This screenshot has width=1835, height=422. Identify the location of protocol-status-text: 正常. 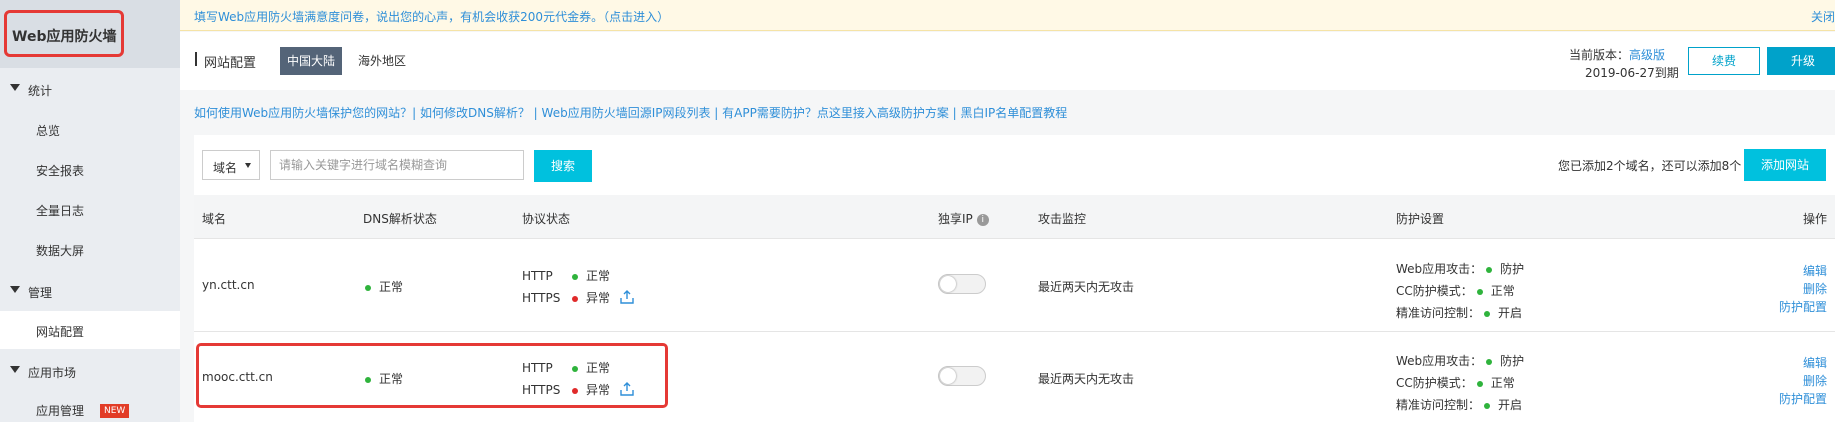
(598, 276).